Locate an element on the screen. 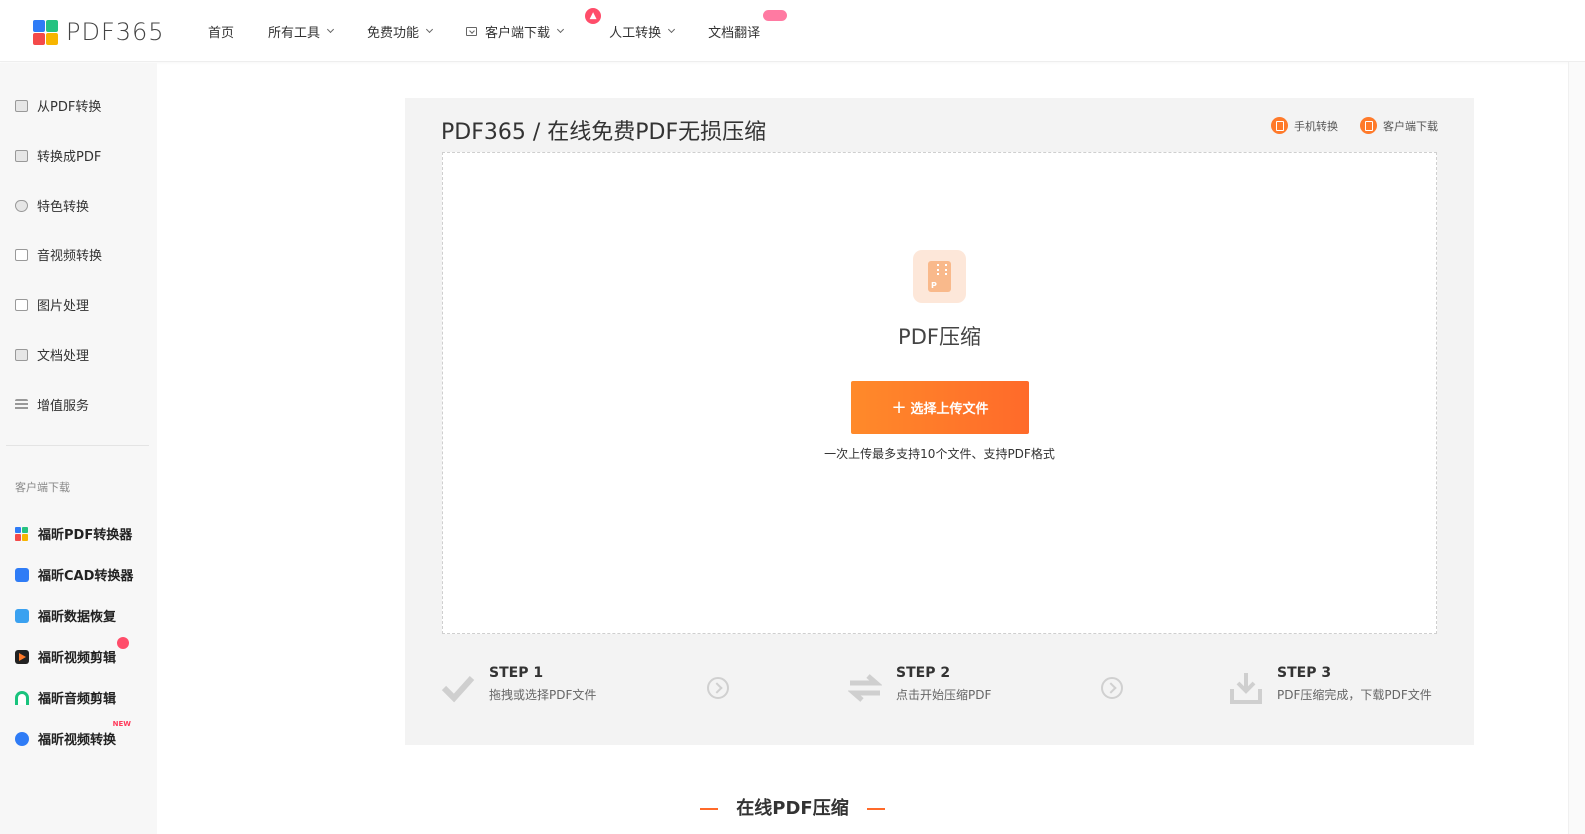 The height and width of the screenshot is (834, 1585). logo-text: PDF365 is located at coordinates (115, 32).